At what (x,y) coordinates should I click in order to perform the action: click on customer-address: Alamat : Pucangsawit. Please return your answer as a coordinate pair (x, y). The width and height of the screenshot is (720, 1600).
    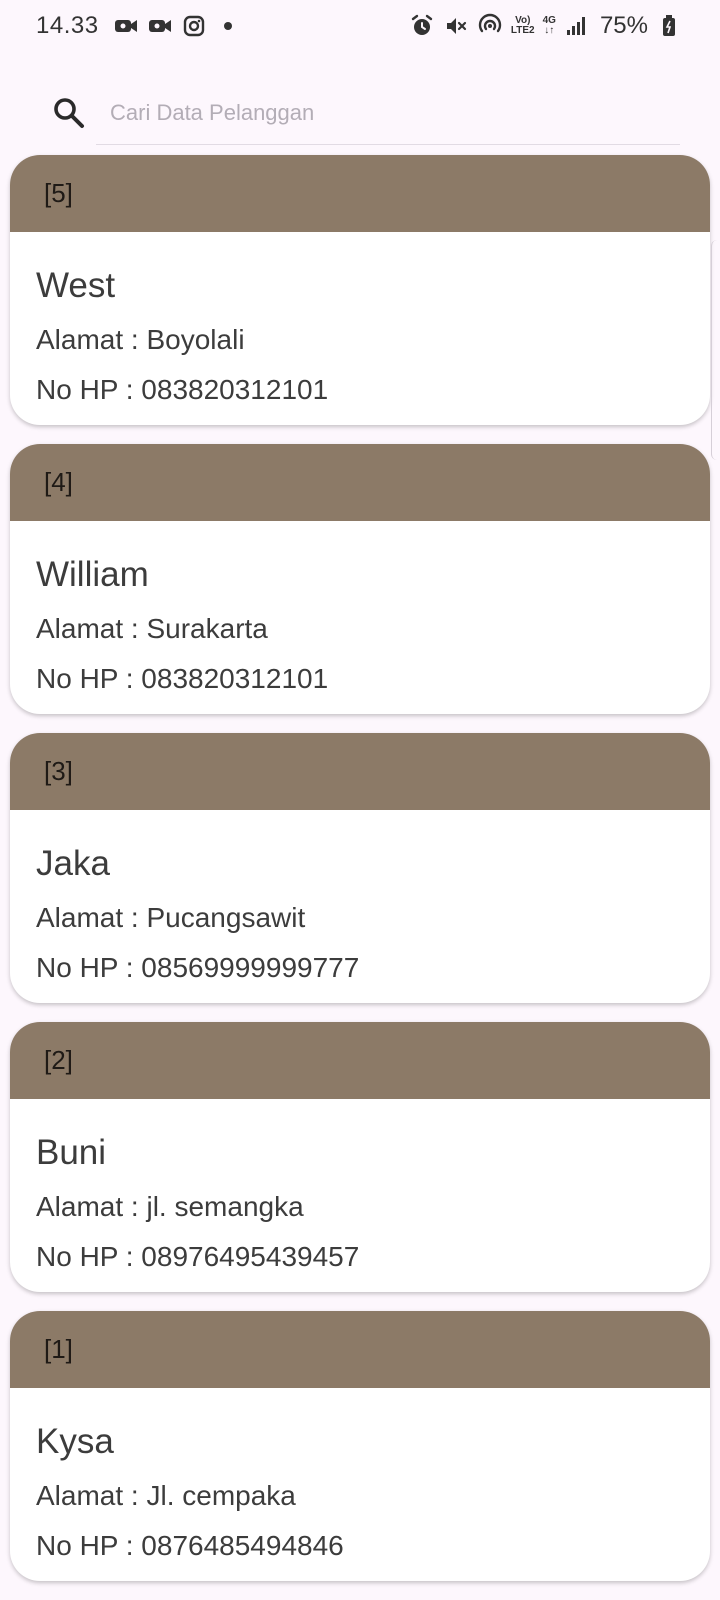
    Looking at the image, I should click on (171, 917).